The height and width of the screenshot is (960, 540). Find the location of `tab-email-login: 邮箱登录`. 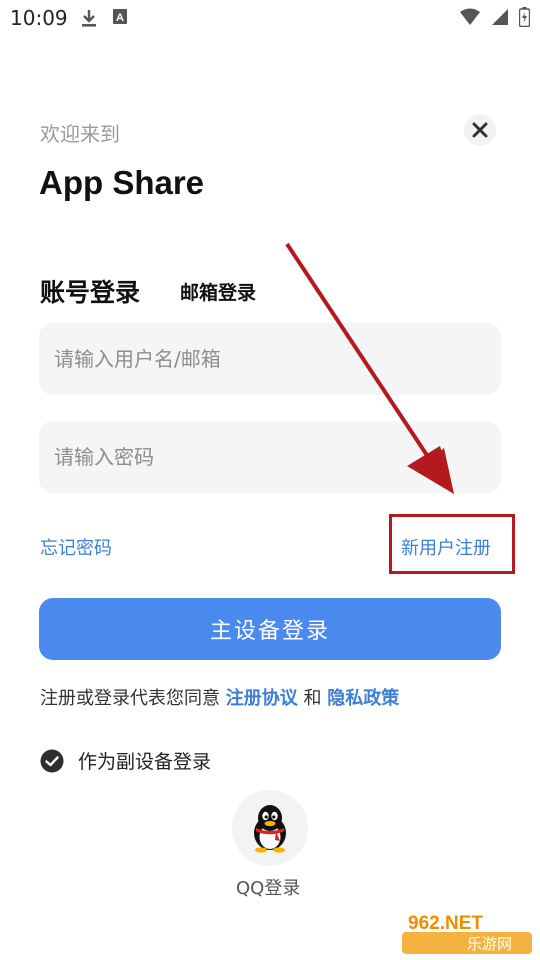

tab-email-login: 邮箱登录 is located at coordinates (218, 291).